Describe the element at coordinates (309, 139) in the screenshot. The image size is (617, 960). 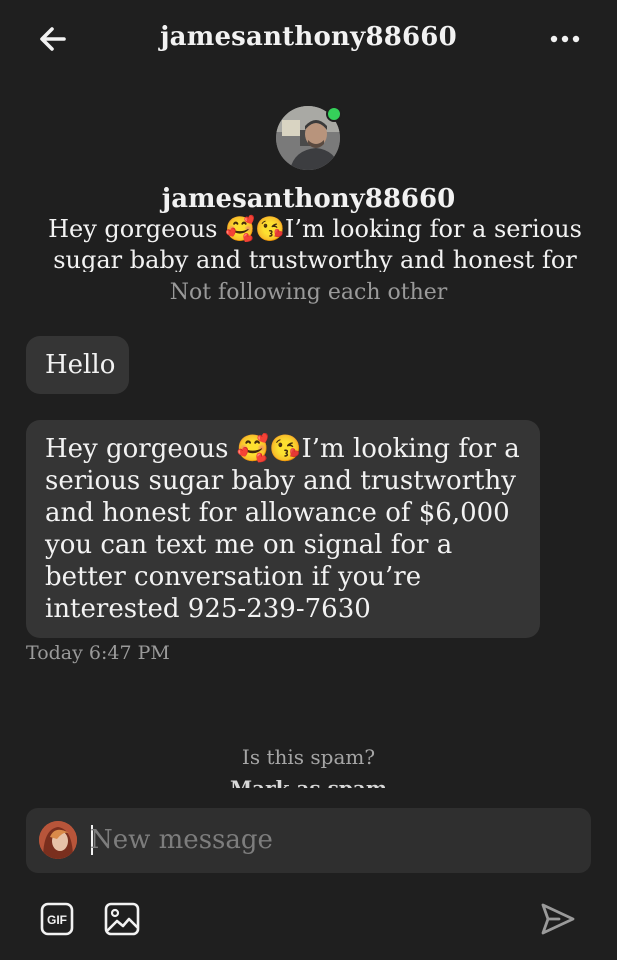
I see `profile-avatar-container` at that location.